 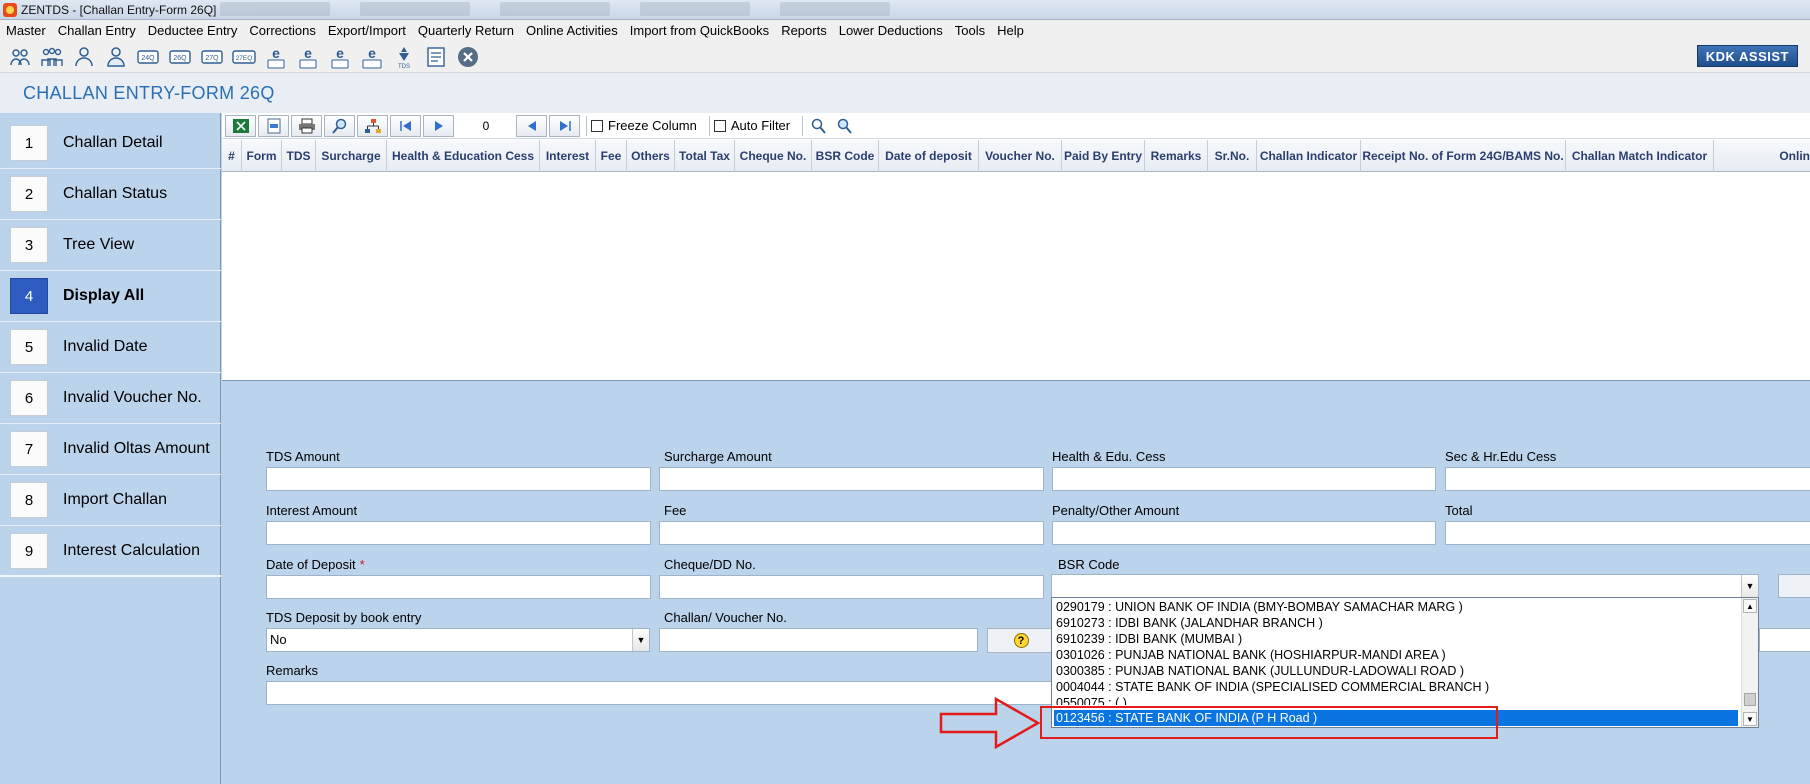 What do you see at coordinates (1010, 30) in the screenshot?
I see `menu-help: Help` at bounding box center [1010, 30].